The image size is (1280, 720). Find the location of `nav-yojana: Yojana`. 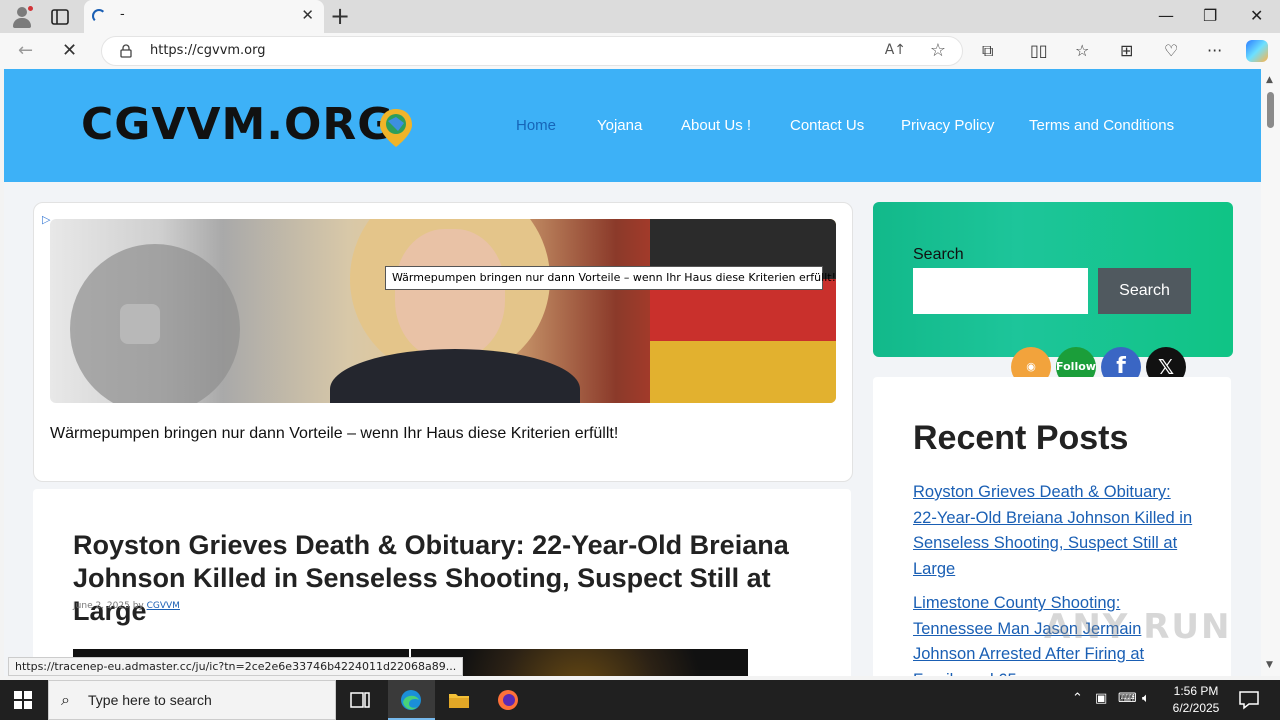

nav-yojana: Yojana is located at coordinates (619, 125).